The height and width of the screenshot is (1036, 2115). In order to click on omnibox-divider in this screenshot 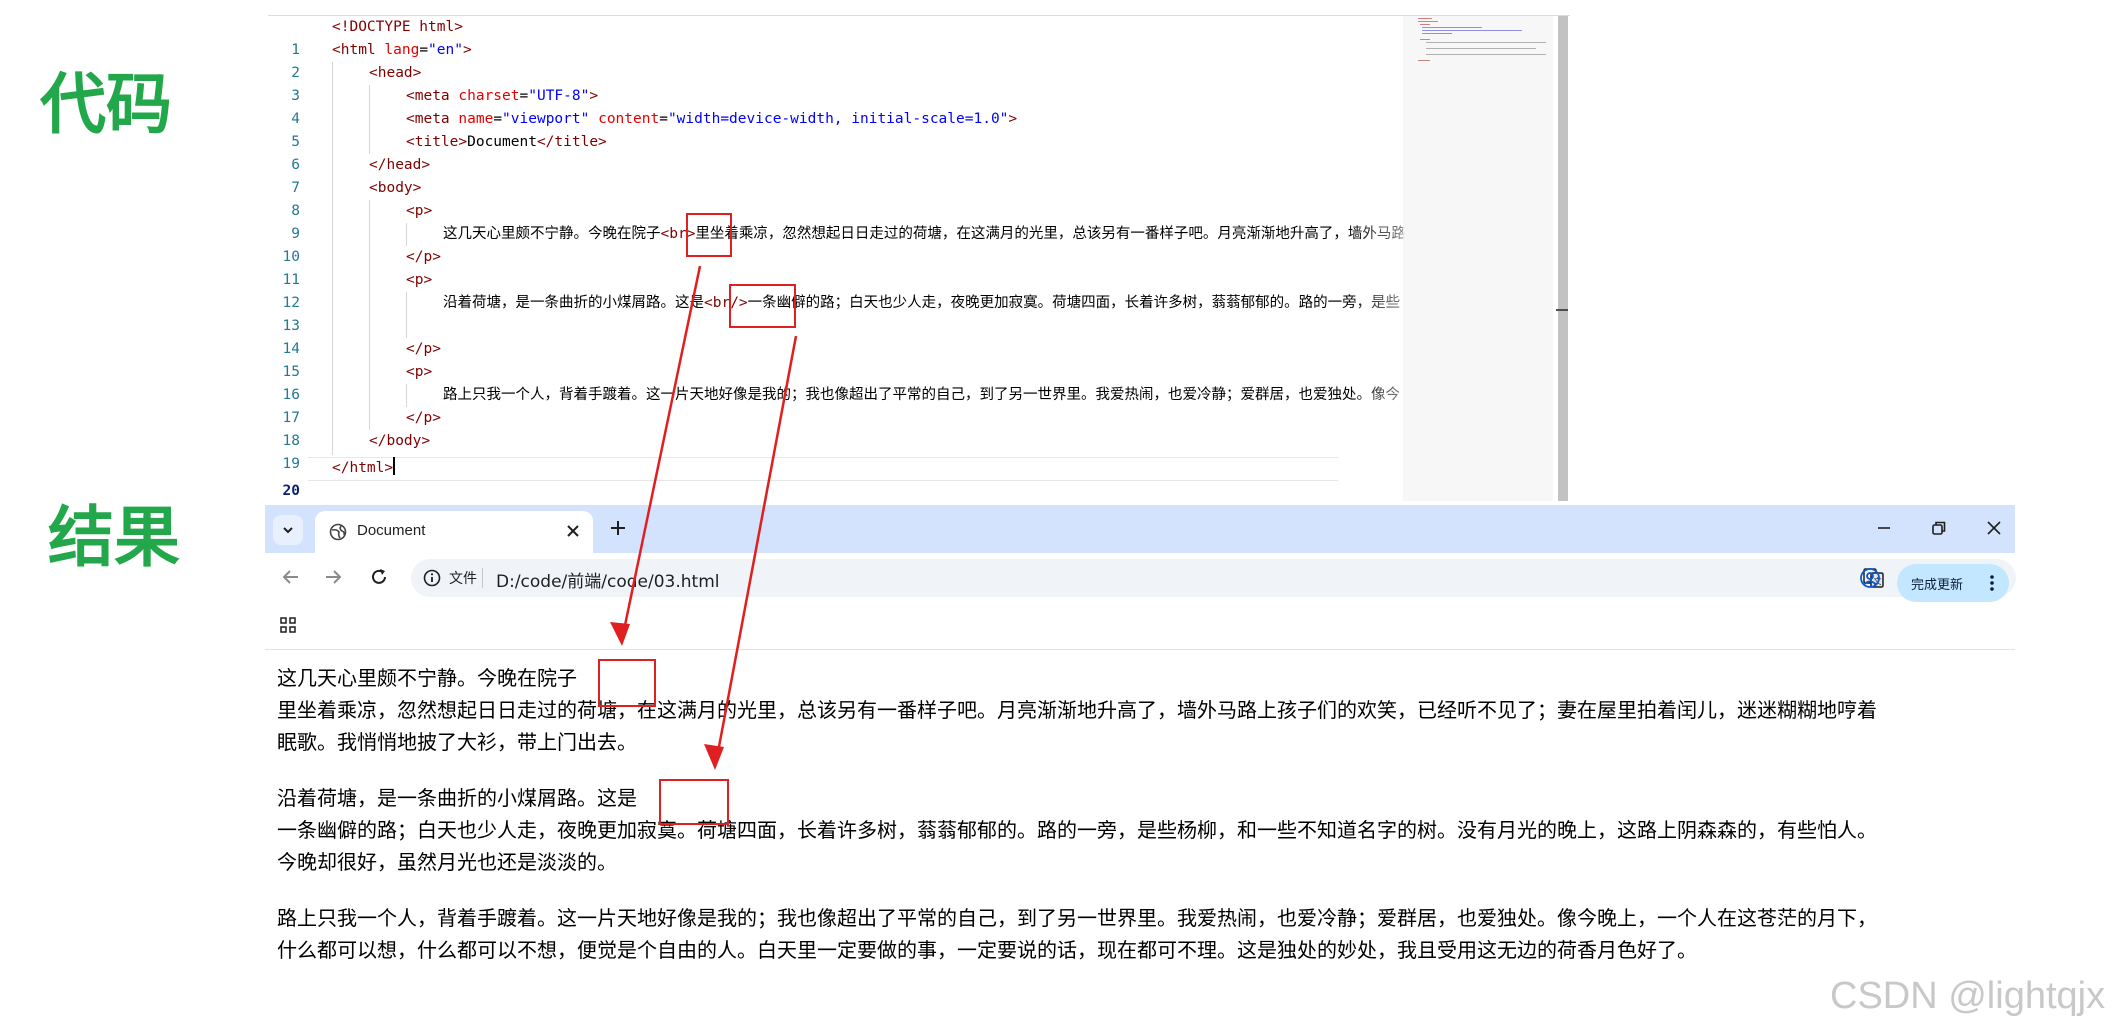, I will do `click(482, 578)`.